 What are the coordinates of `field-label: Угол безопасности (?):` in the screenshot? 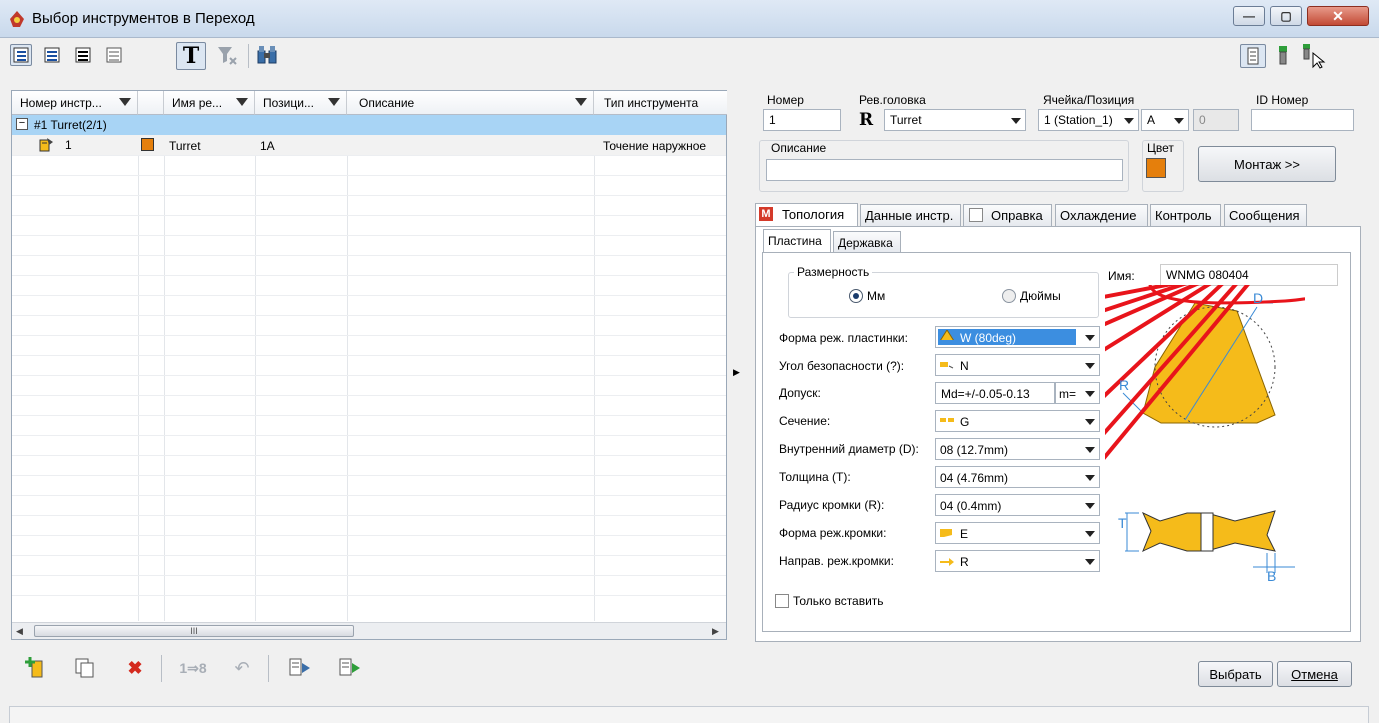 It's located at (842, 366).